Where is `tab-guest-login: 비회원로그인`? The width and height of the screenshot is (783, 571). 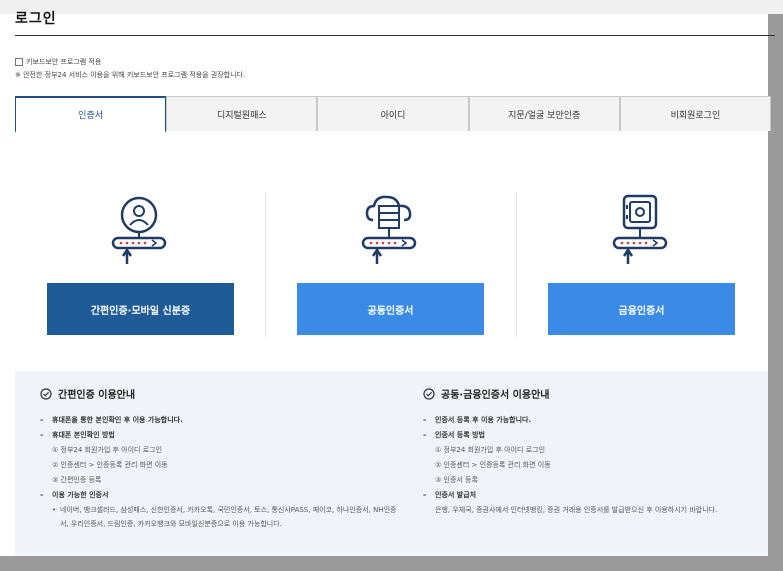 tab-guest-login: 비회원로그인 is located at coordinates (695, 113).